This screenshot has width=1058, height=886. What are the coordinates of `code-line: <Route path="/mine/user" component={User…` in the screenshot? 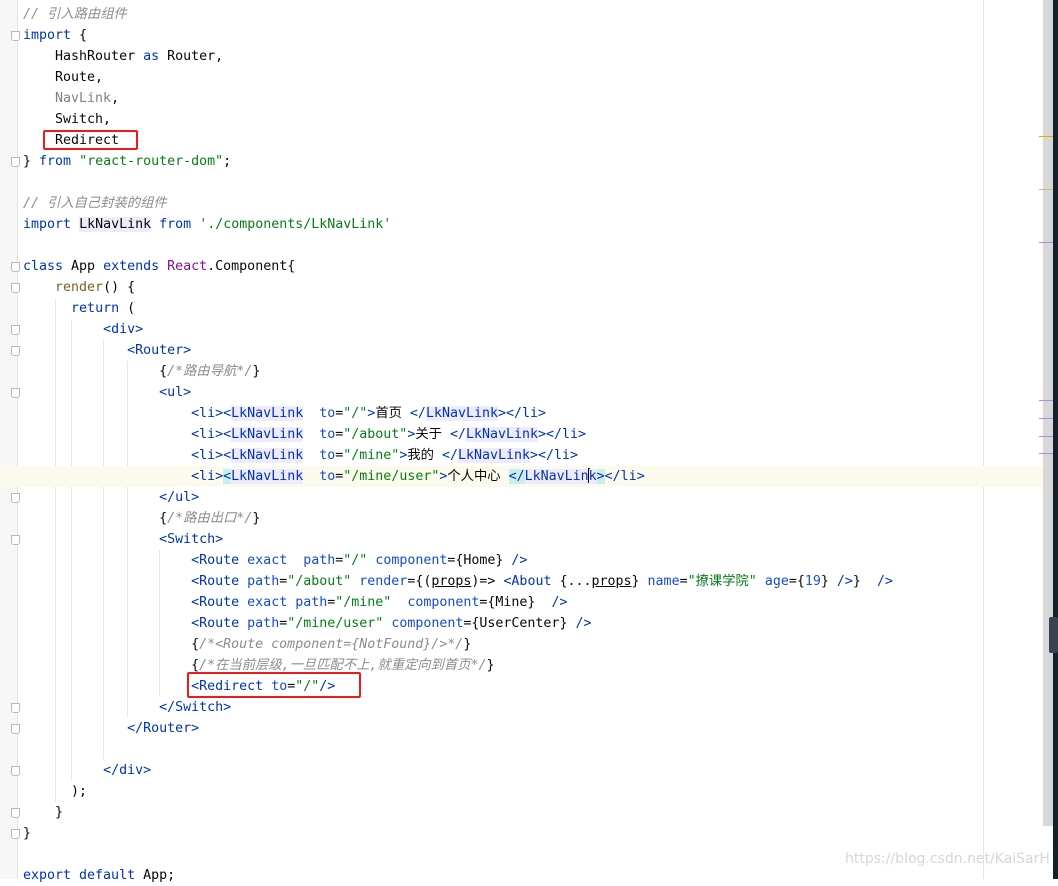 It's located at (533, 623).